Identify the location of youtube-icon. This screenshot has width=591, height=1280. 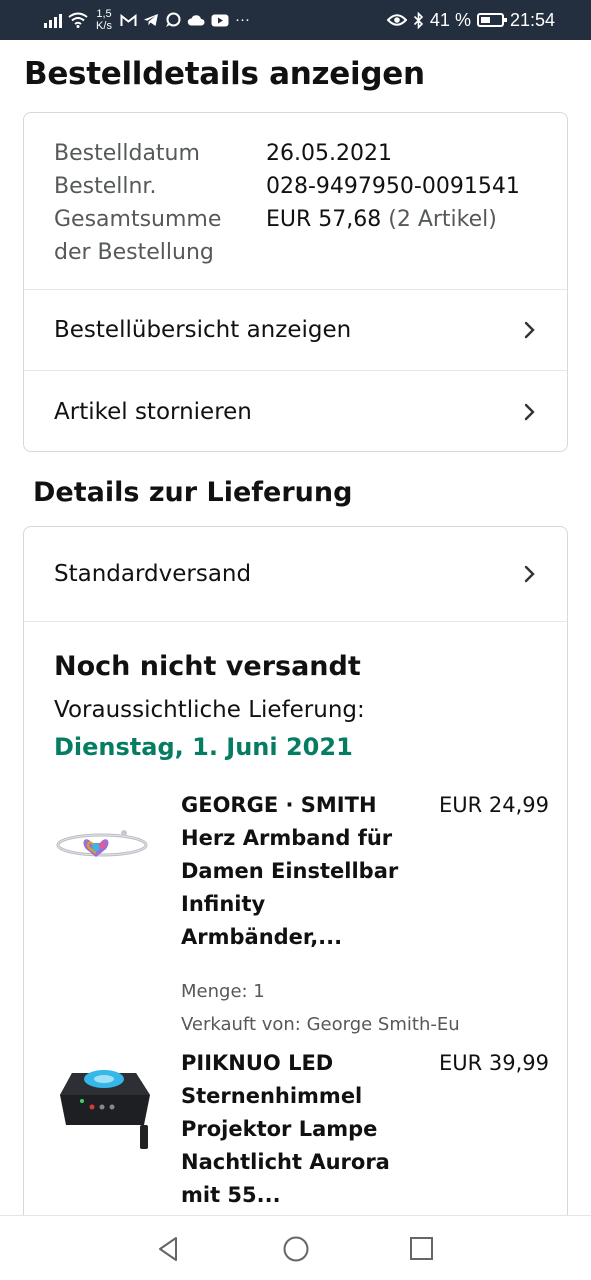
(220, 20).